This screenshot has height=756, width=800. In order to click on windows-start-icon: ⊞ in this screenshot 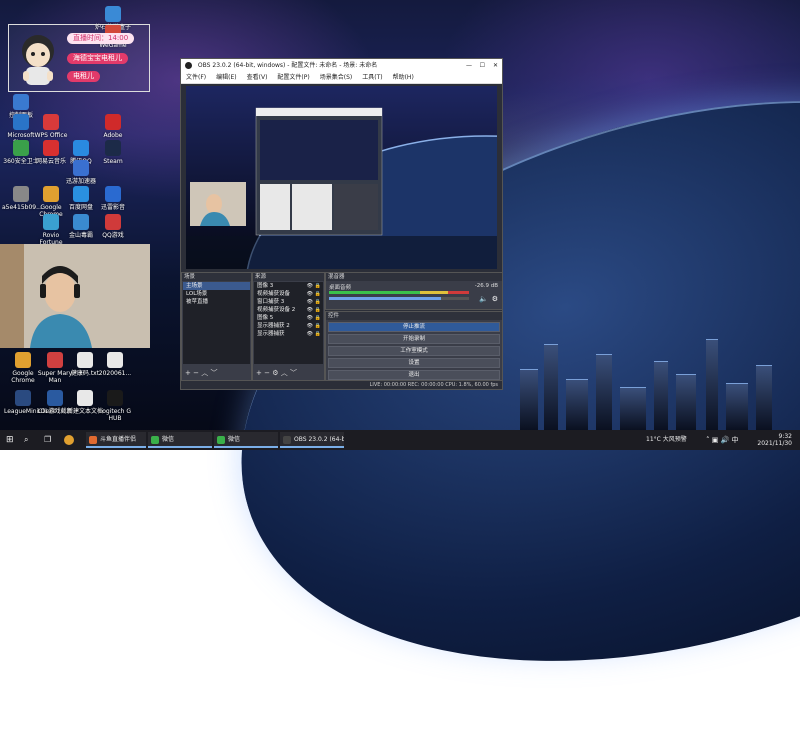, I will do `click(10, 440)`.